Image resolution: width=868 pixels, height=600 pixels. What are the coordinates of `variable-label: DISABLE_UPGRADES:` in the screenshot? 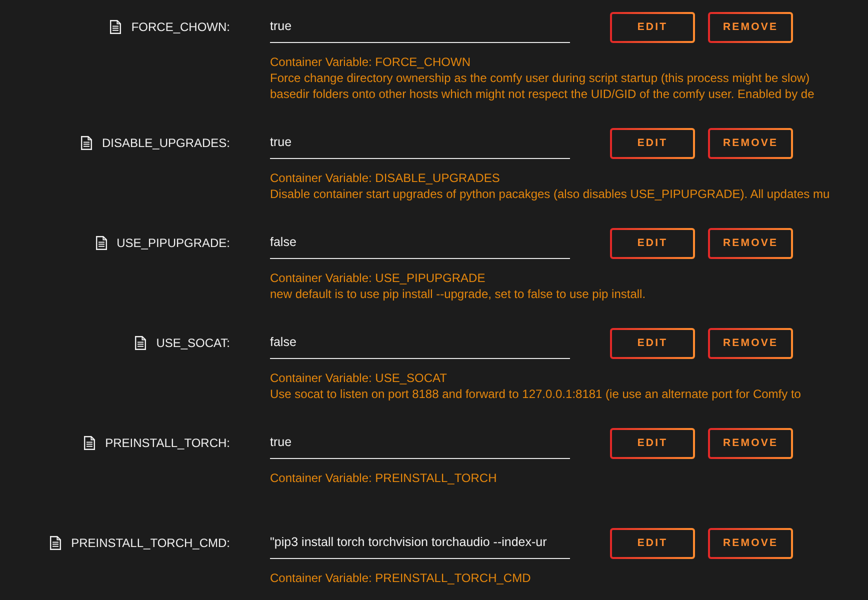 It's located at (166, 143).